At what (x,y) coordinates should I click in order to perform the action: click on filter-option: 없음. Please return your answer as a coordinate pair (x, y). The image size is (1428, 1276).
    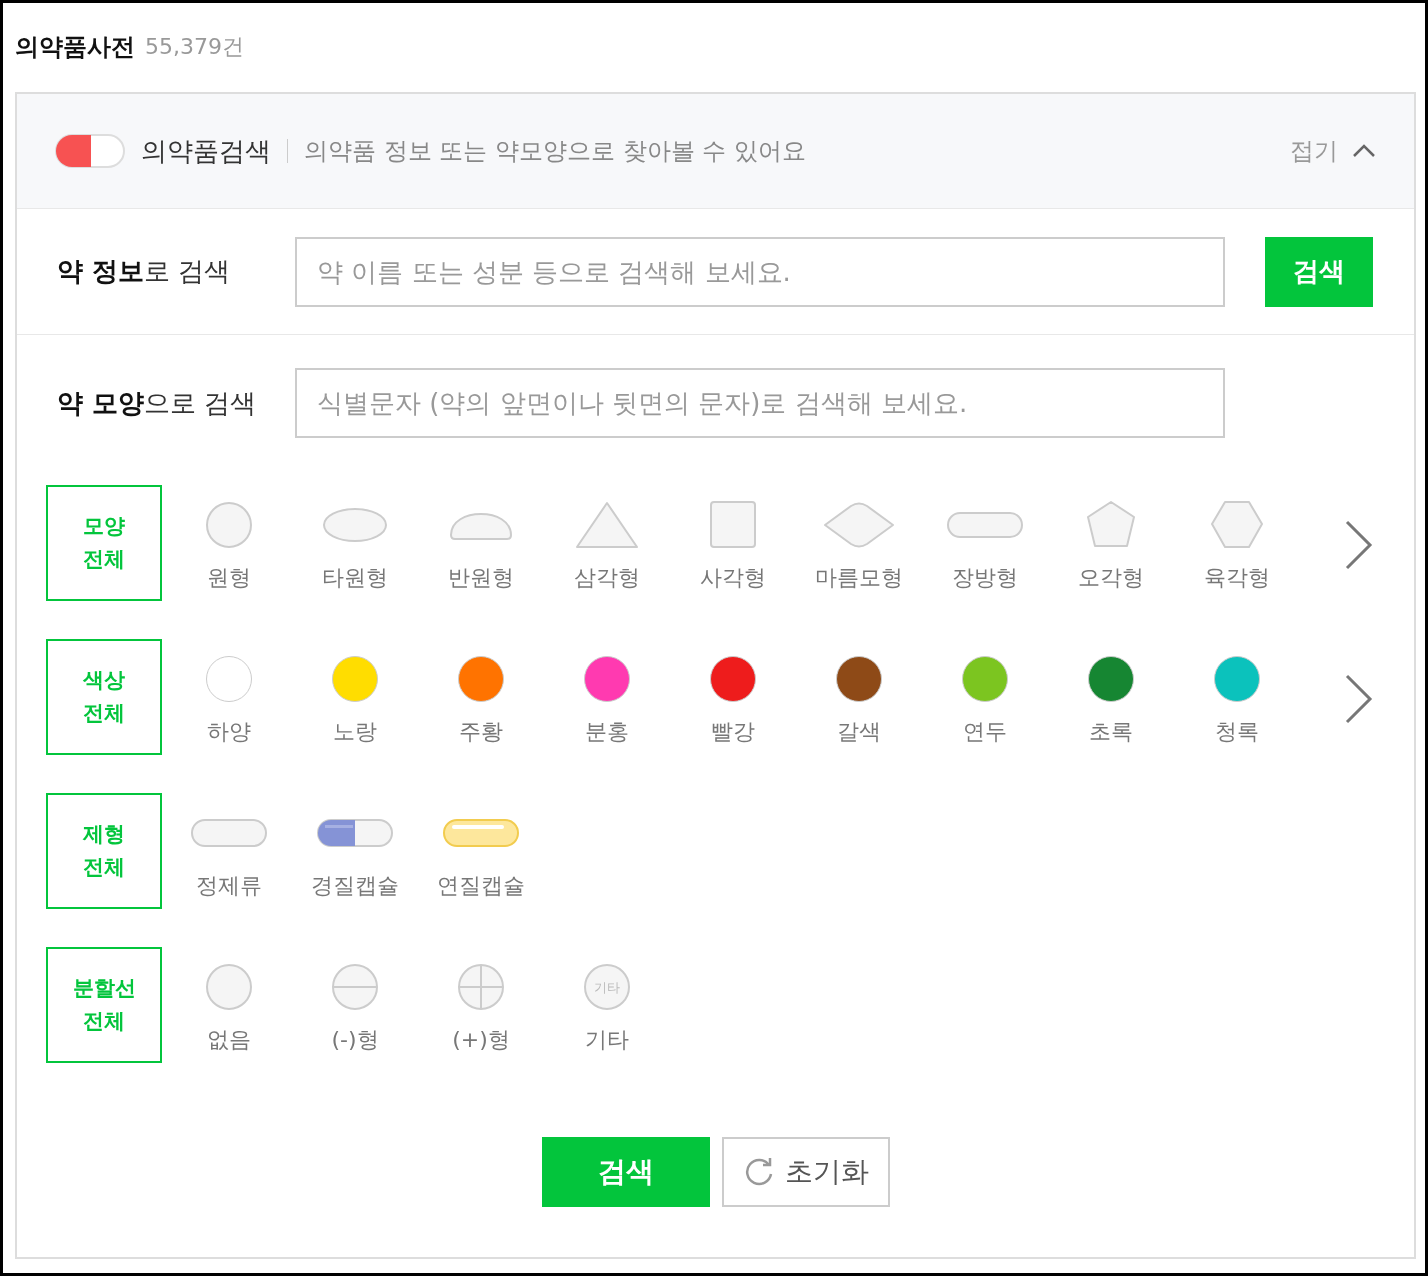
    Looking at the image, I should click on (229, 1001).